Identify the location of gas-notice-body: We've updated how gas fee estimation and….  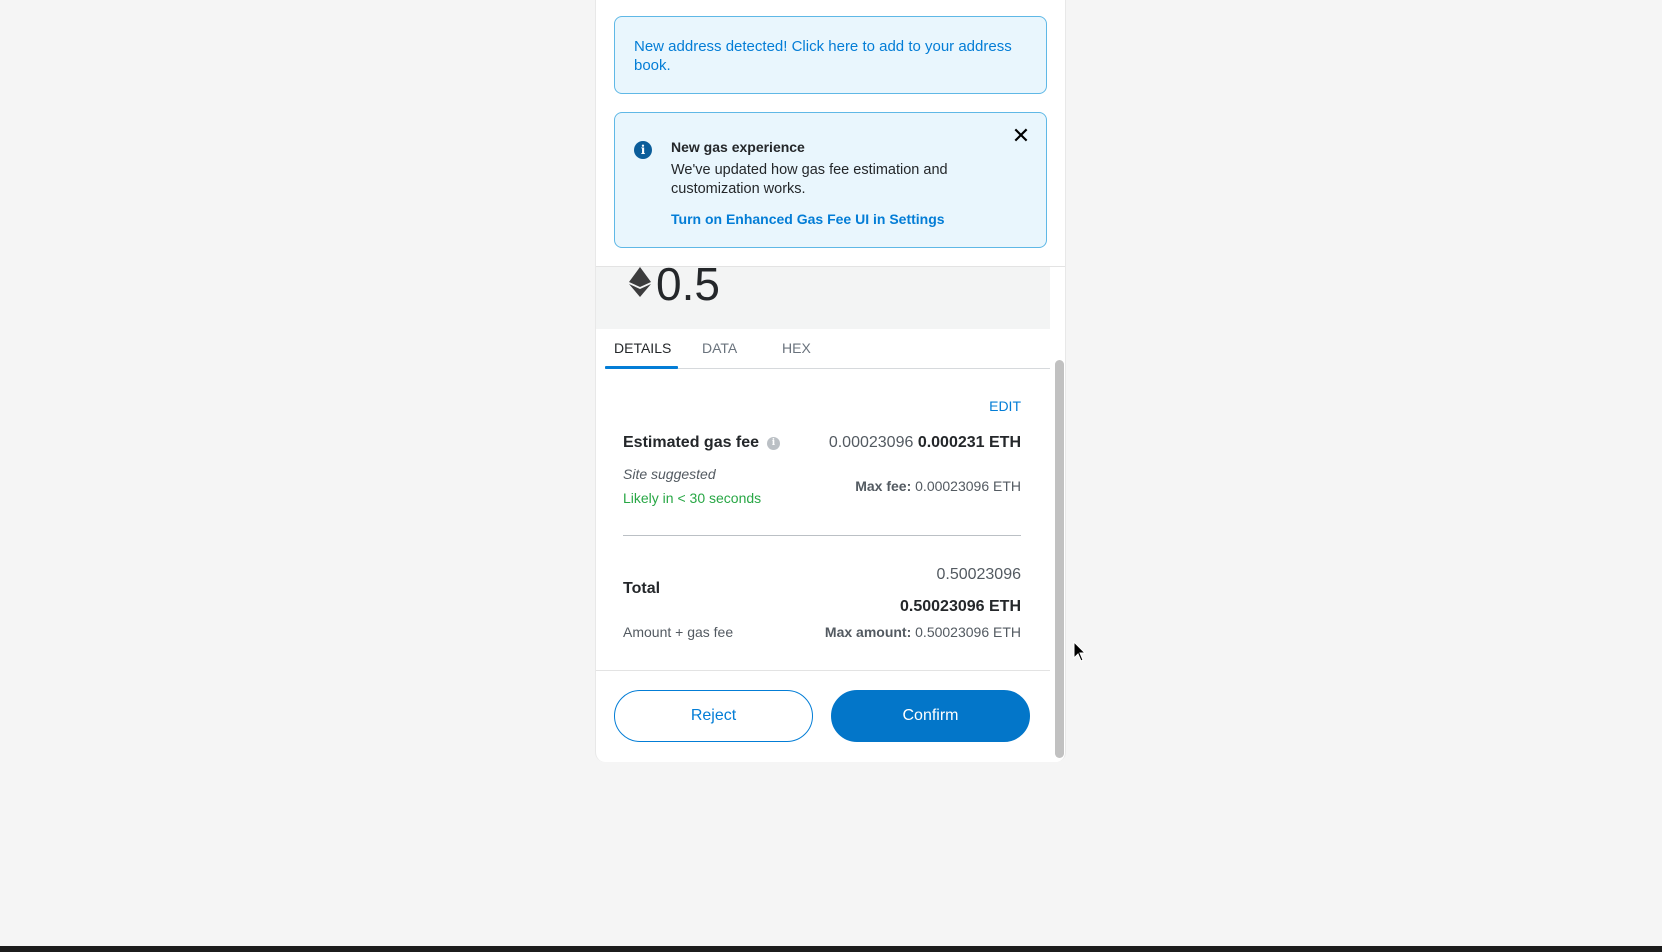
(809, 179).